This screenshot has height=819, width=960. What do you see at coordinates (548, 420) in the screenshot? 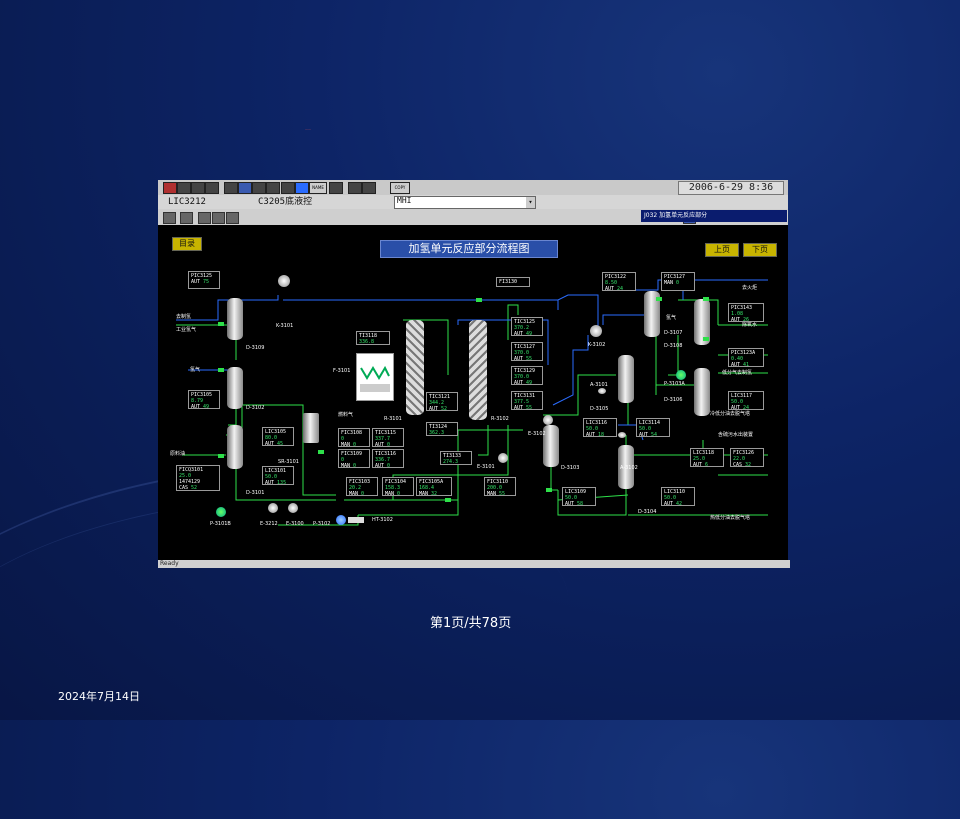
I see `exchanger-e3102` at bounding box center [548, 420].